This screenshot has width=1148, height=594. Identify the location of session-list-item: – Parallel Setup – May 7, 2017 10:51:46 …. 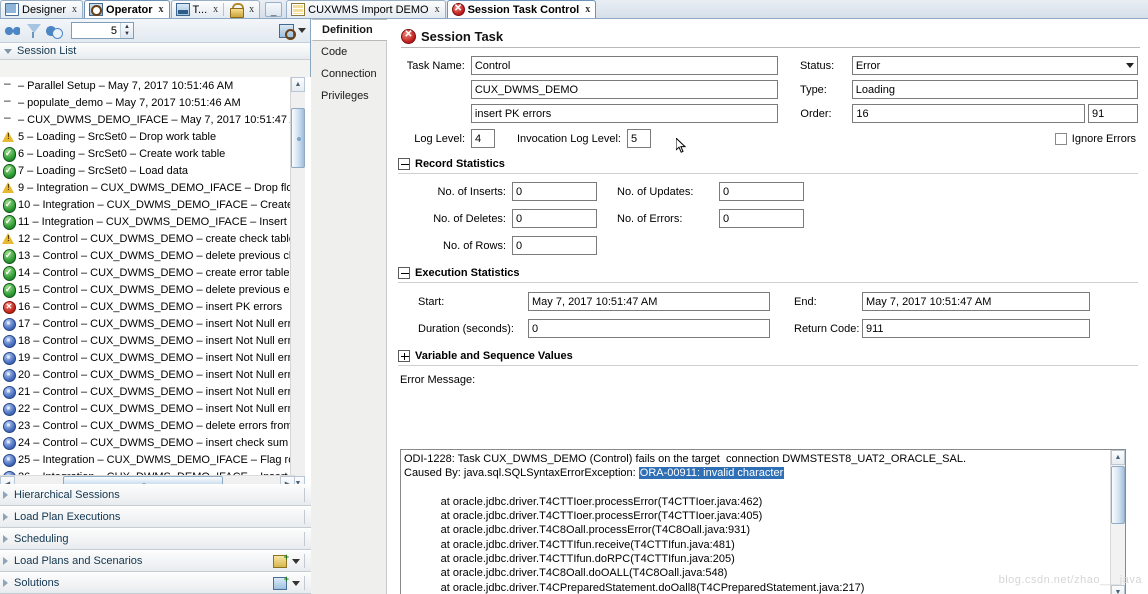
(147, 85).